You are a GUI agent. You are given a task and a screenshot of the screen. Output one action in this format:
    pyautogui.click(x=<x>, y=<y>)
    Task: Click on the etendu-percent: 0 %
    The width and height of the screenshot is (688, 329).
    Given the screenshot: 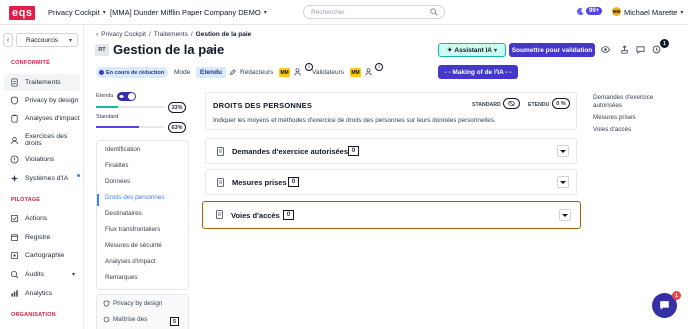 What is the action you would take?
    pyautogui.click(x=561, y=103)
    